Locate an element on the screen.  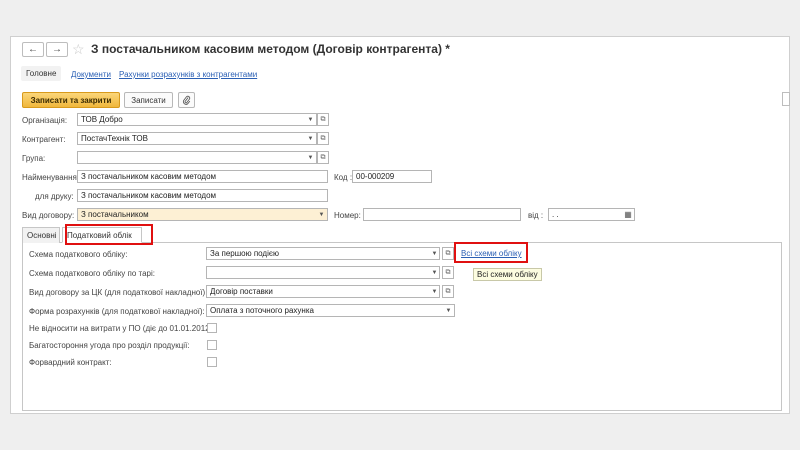
print-name-field: З постачальником касовим методом is located at coordinates (202, 195).